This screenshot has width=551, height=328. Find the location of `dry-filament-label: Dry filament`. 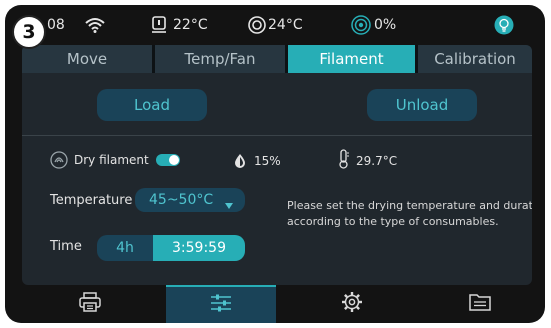

dry-filament-label: Dry filament is located at coordinates (111, 160).